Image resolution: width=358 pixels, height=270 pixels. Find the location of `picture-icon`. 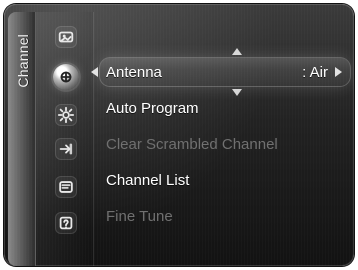

picture-icon is located at coordinates (66, 37).